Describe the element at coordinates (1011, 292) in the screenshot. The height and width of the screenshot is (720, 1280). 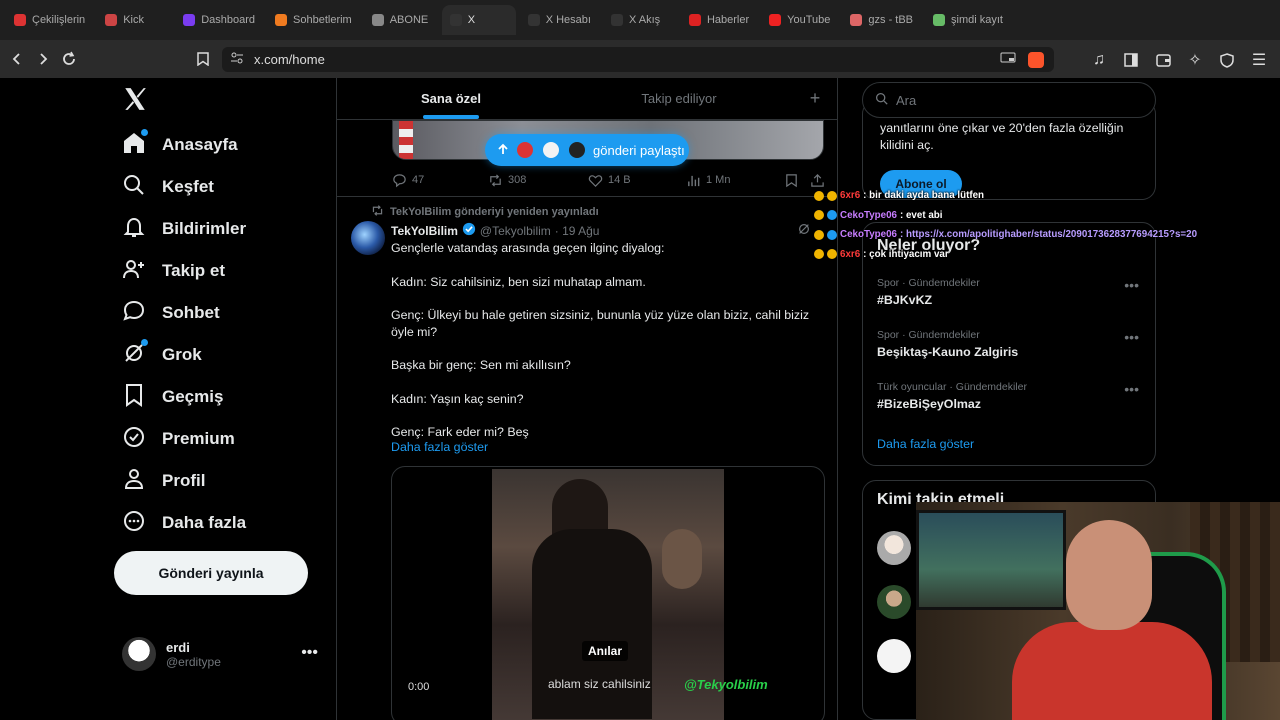
I see `trend-item: Spor · Gündemdekiler #BJKvKZ •••` at that location.